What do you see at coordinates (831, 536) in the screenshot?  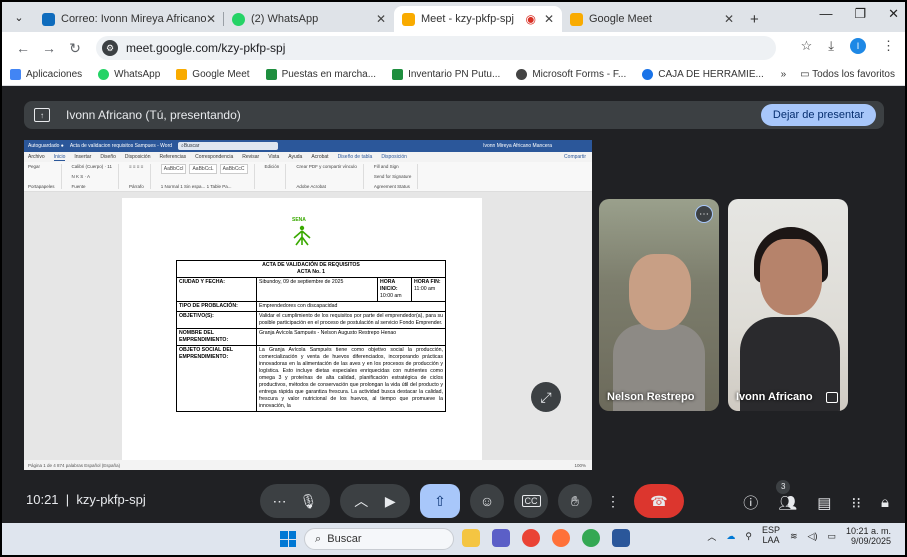 I see `battery-icon: ▭` at bounding box center [831, 536].